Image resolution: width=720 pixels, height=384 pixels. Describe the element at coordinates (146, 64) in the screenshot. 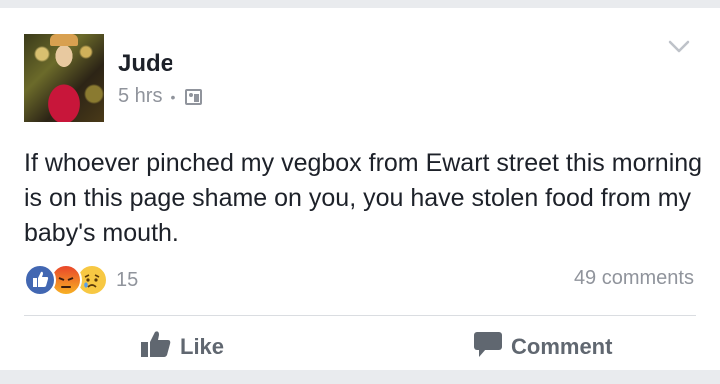

I see `author-name: Jude` at that location.